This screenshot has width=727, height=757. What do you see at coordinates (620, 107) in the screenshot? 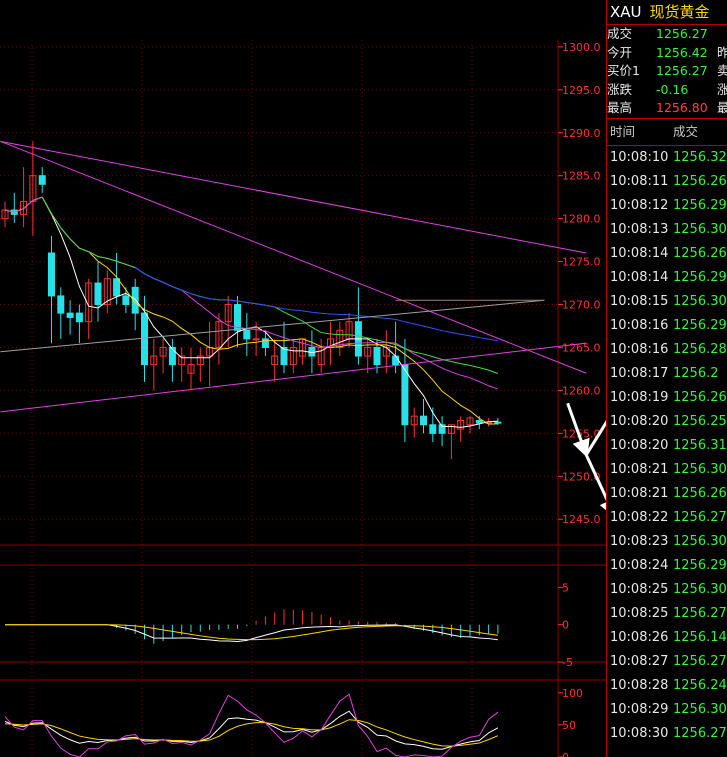
I see `quote-label: 最高` at bounding box center [620, 107].